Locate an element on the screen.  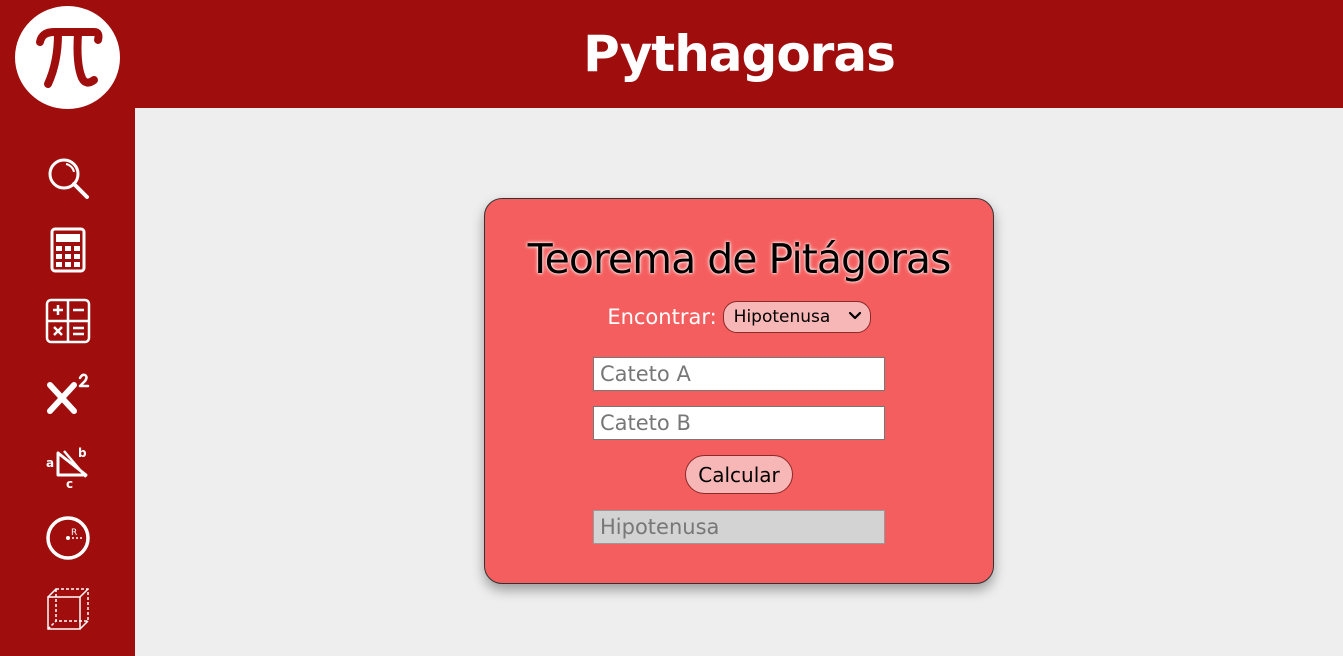
header: Pythagoras is located at coordinates (739, 54).